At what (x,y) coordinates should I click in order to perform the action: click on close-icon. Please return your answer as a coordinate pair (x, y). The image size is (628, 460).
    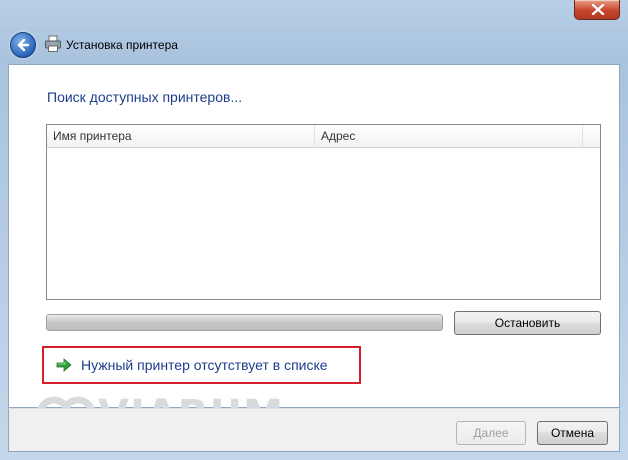
    Looking at the image, I should click on (598, 9).